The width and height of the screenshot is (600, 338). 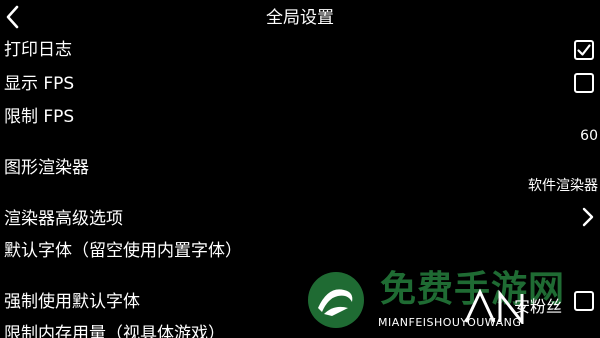 I want to click on renderer-advanced-chevron, so click(x=588, y=217).